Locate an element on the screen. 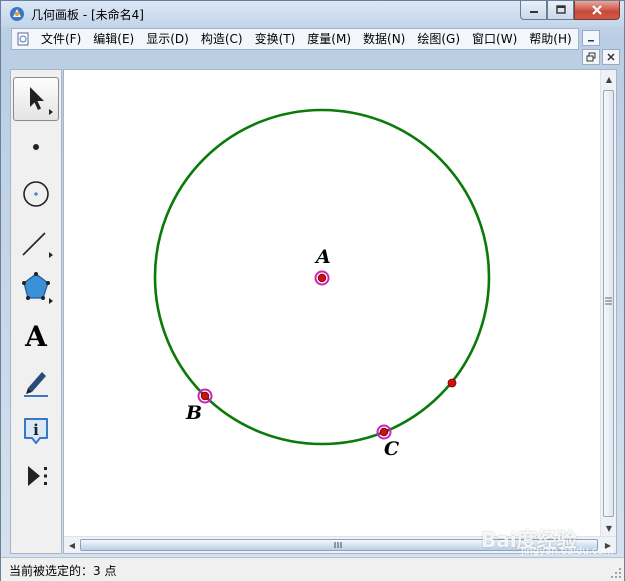 Image resolution: width=625 pixels, height=581 pixels. window-controls is located at coordinates (570, 11).